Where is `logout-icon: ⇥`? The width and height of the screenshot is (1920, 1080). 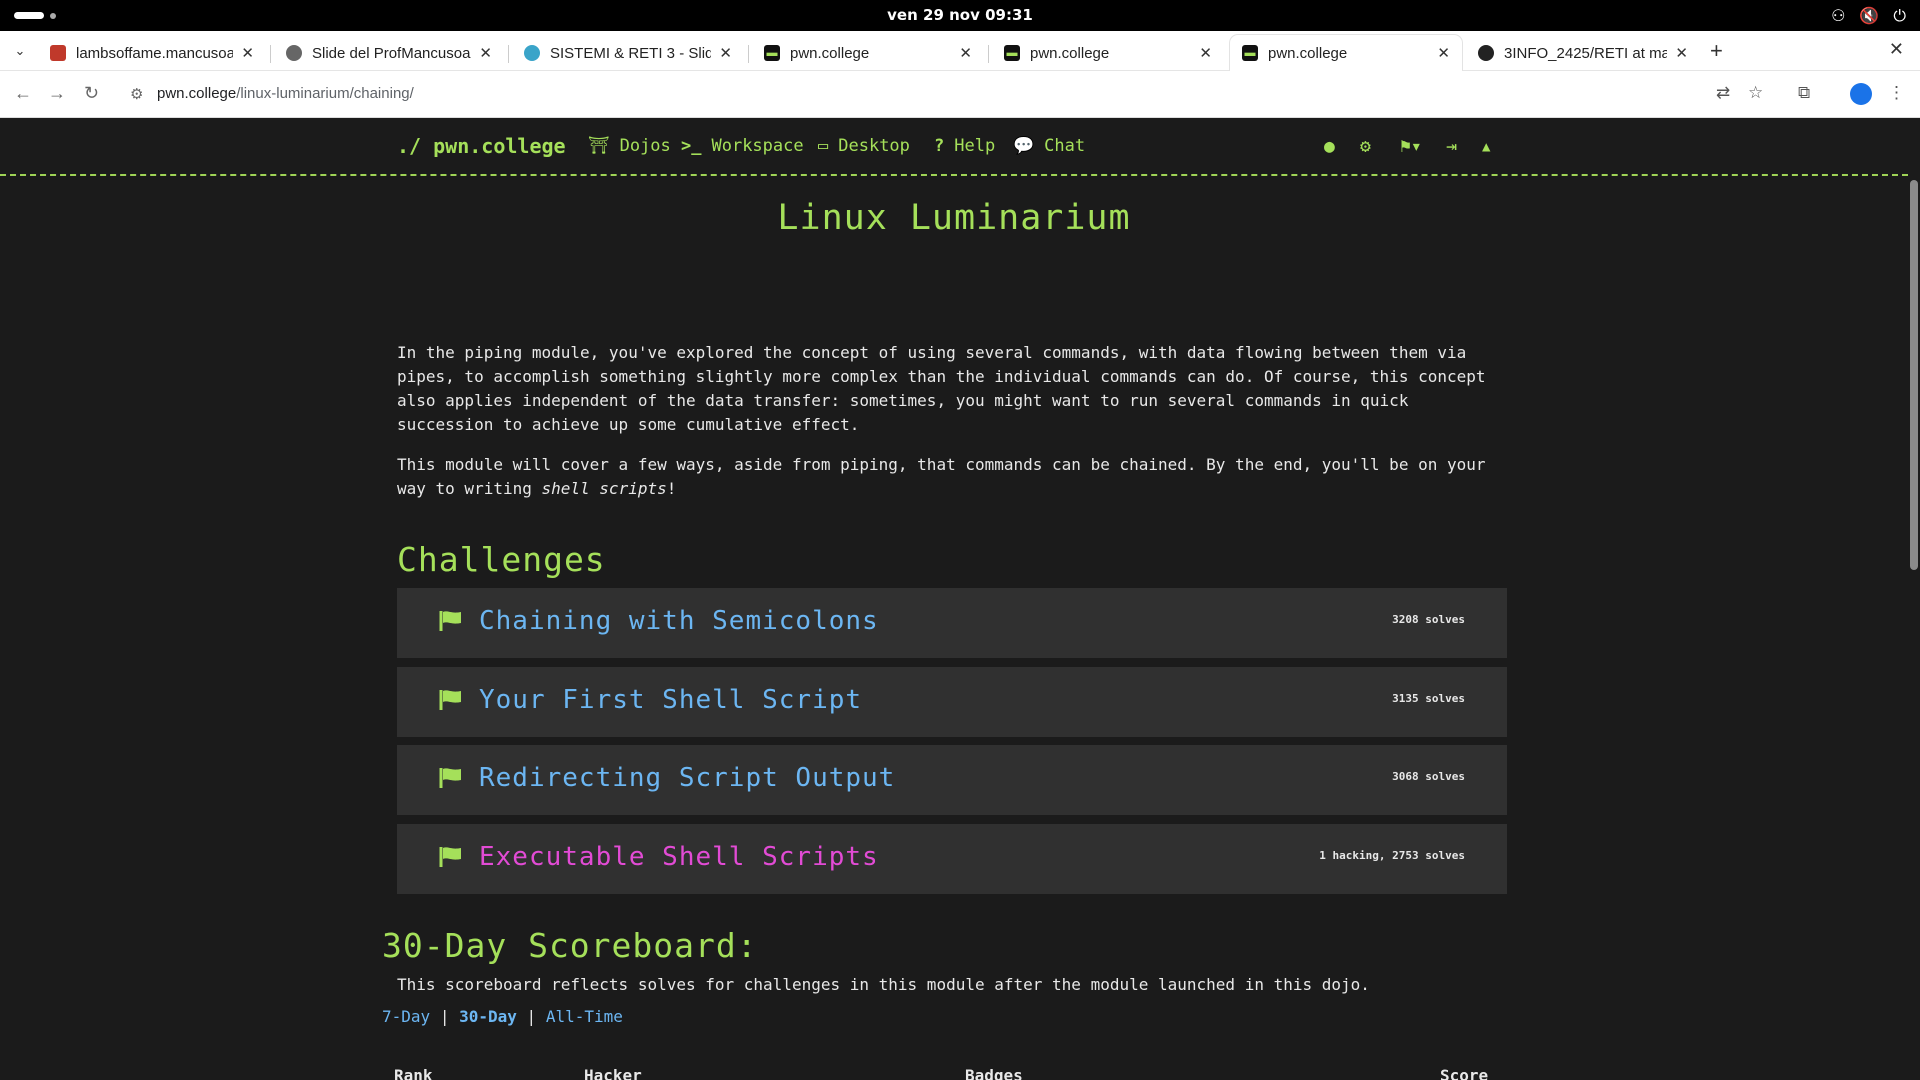
logout-icon: ⇥ is located at coordinates (1451, 146).